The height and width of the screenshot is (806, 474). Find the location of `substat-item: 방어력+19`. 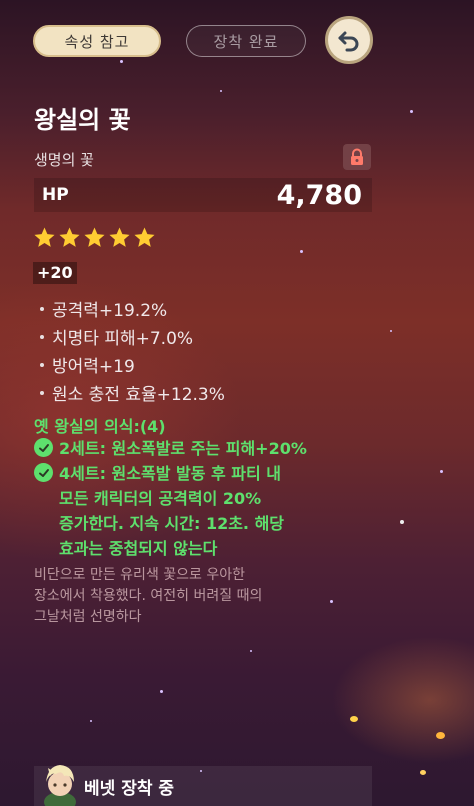

substat-item: 방어력+19 is located at coordinates (87, 364).